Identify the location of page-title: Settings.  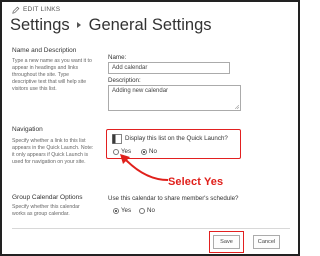
(40, 24).